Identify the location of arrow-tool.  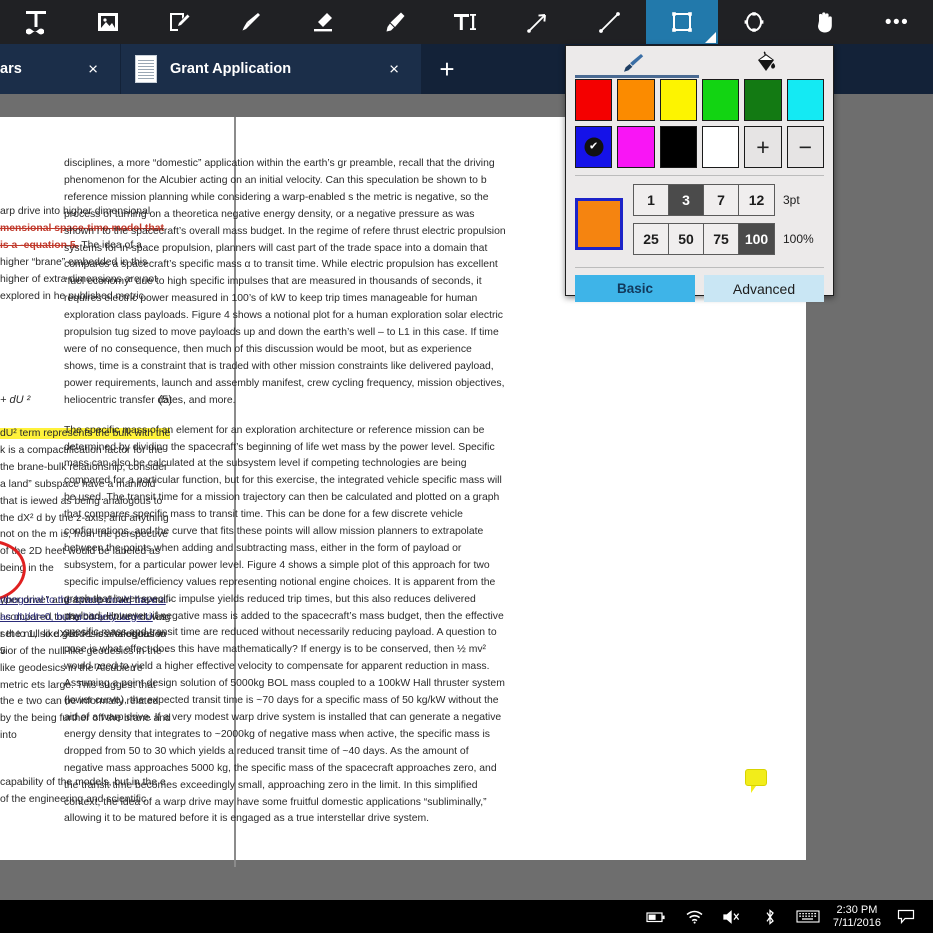
(538, 22).